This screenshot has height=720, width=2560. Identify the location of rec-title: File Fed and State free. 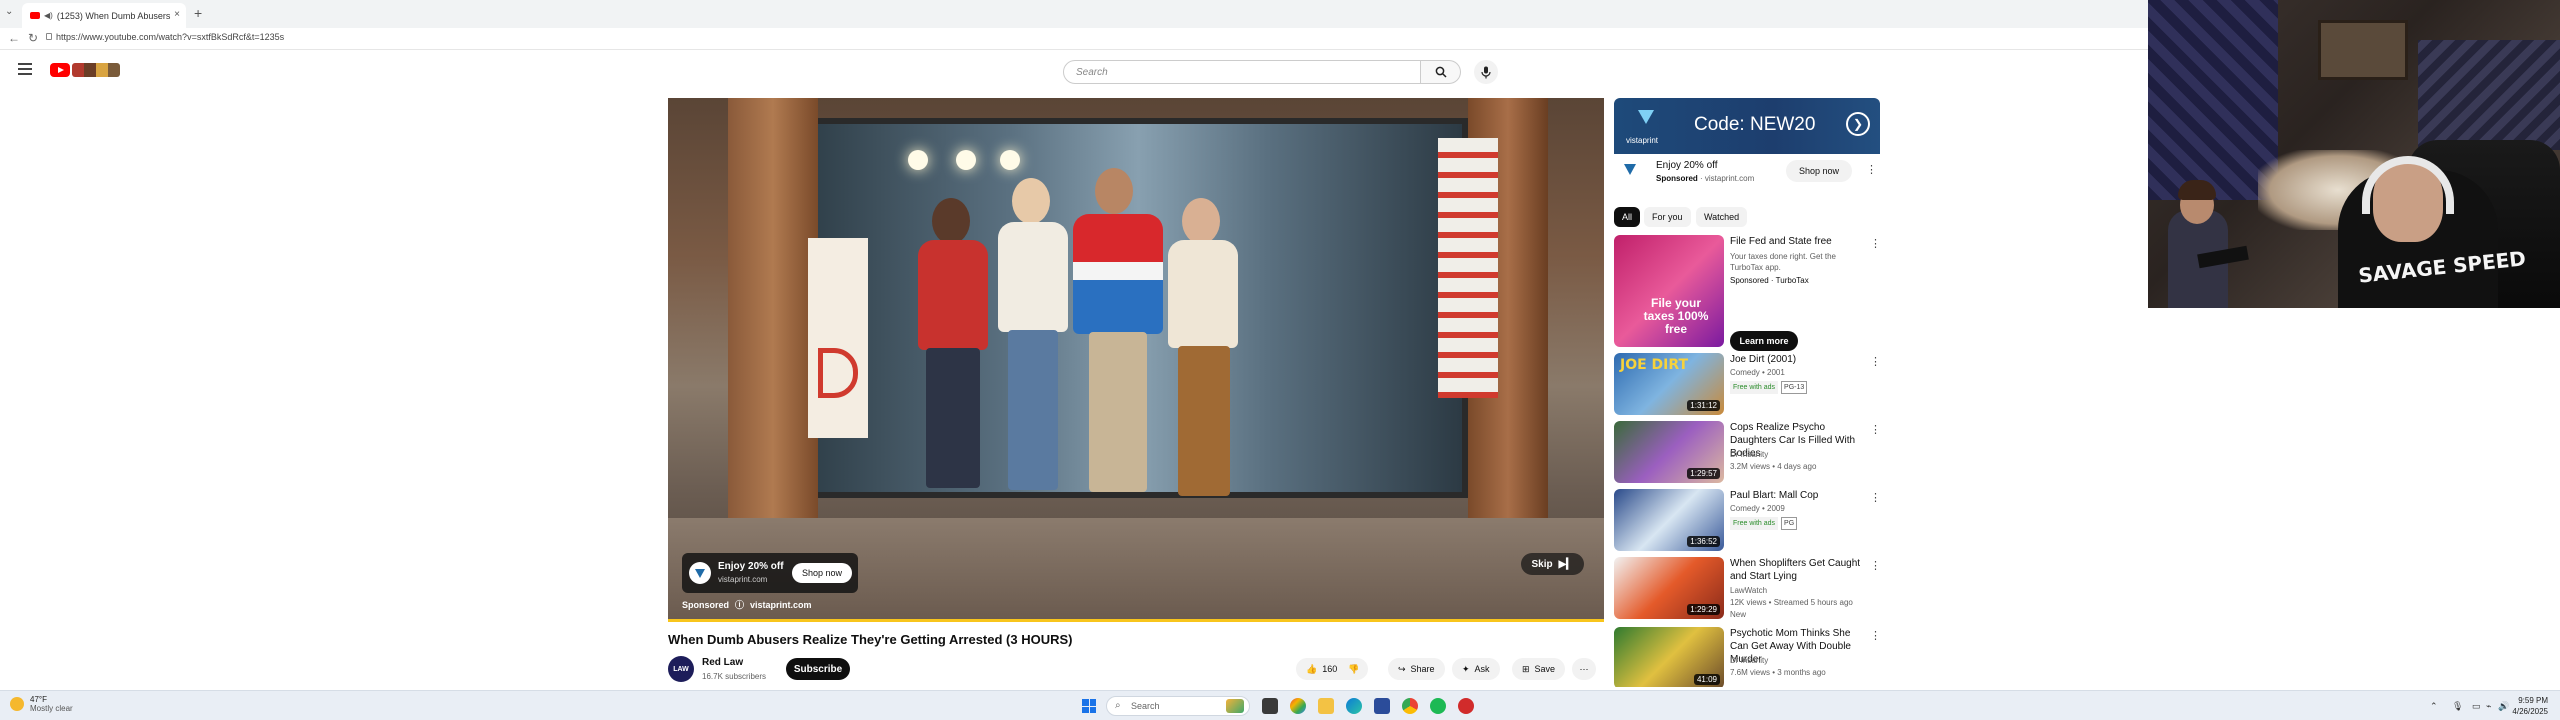
(1798, 241).